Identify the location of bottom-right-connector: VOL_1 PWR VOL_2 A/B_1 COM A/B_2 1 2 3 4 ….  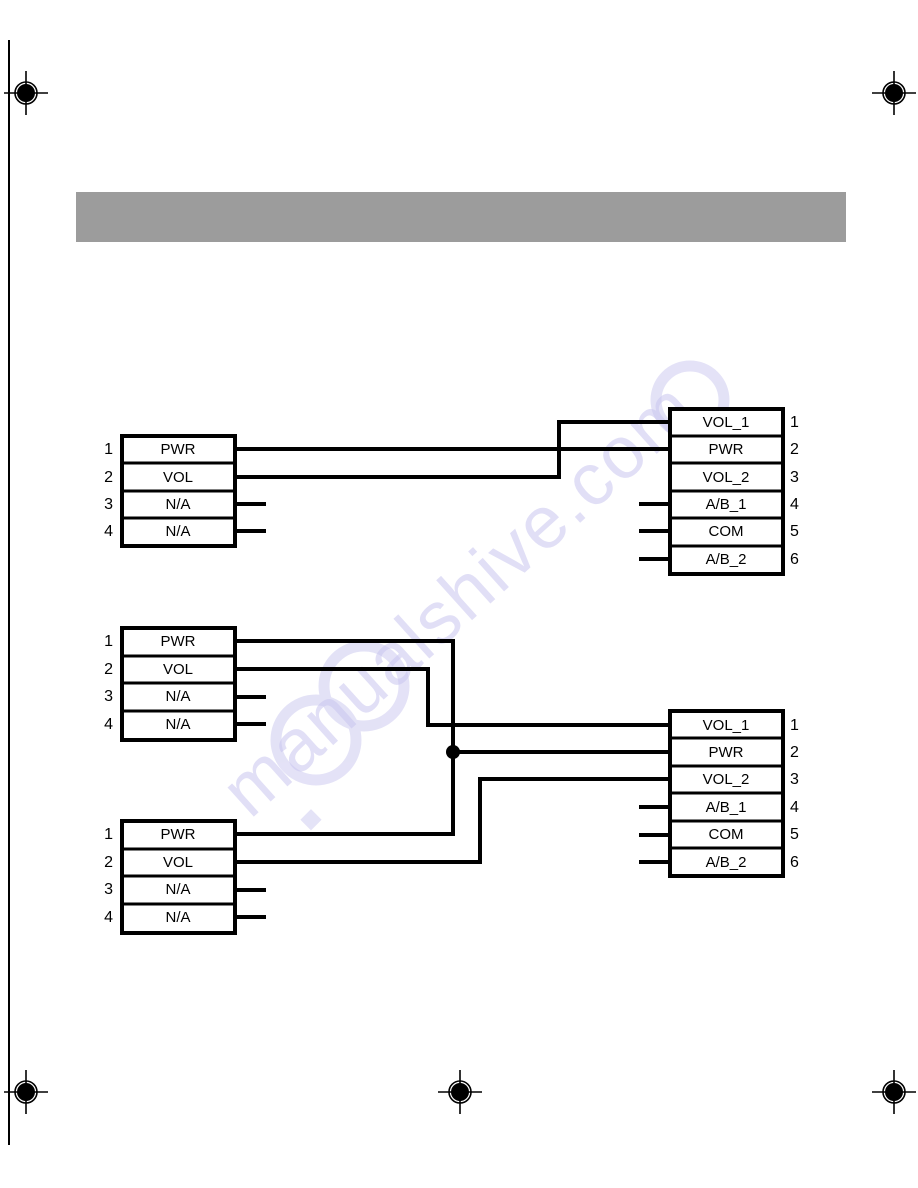
(733, 793).